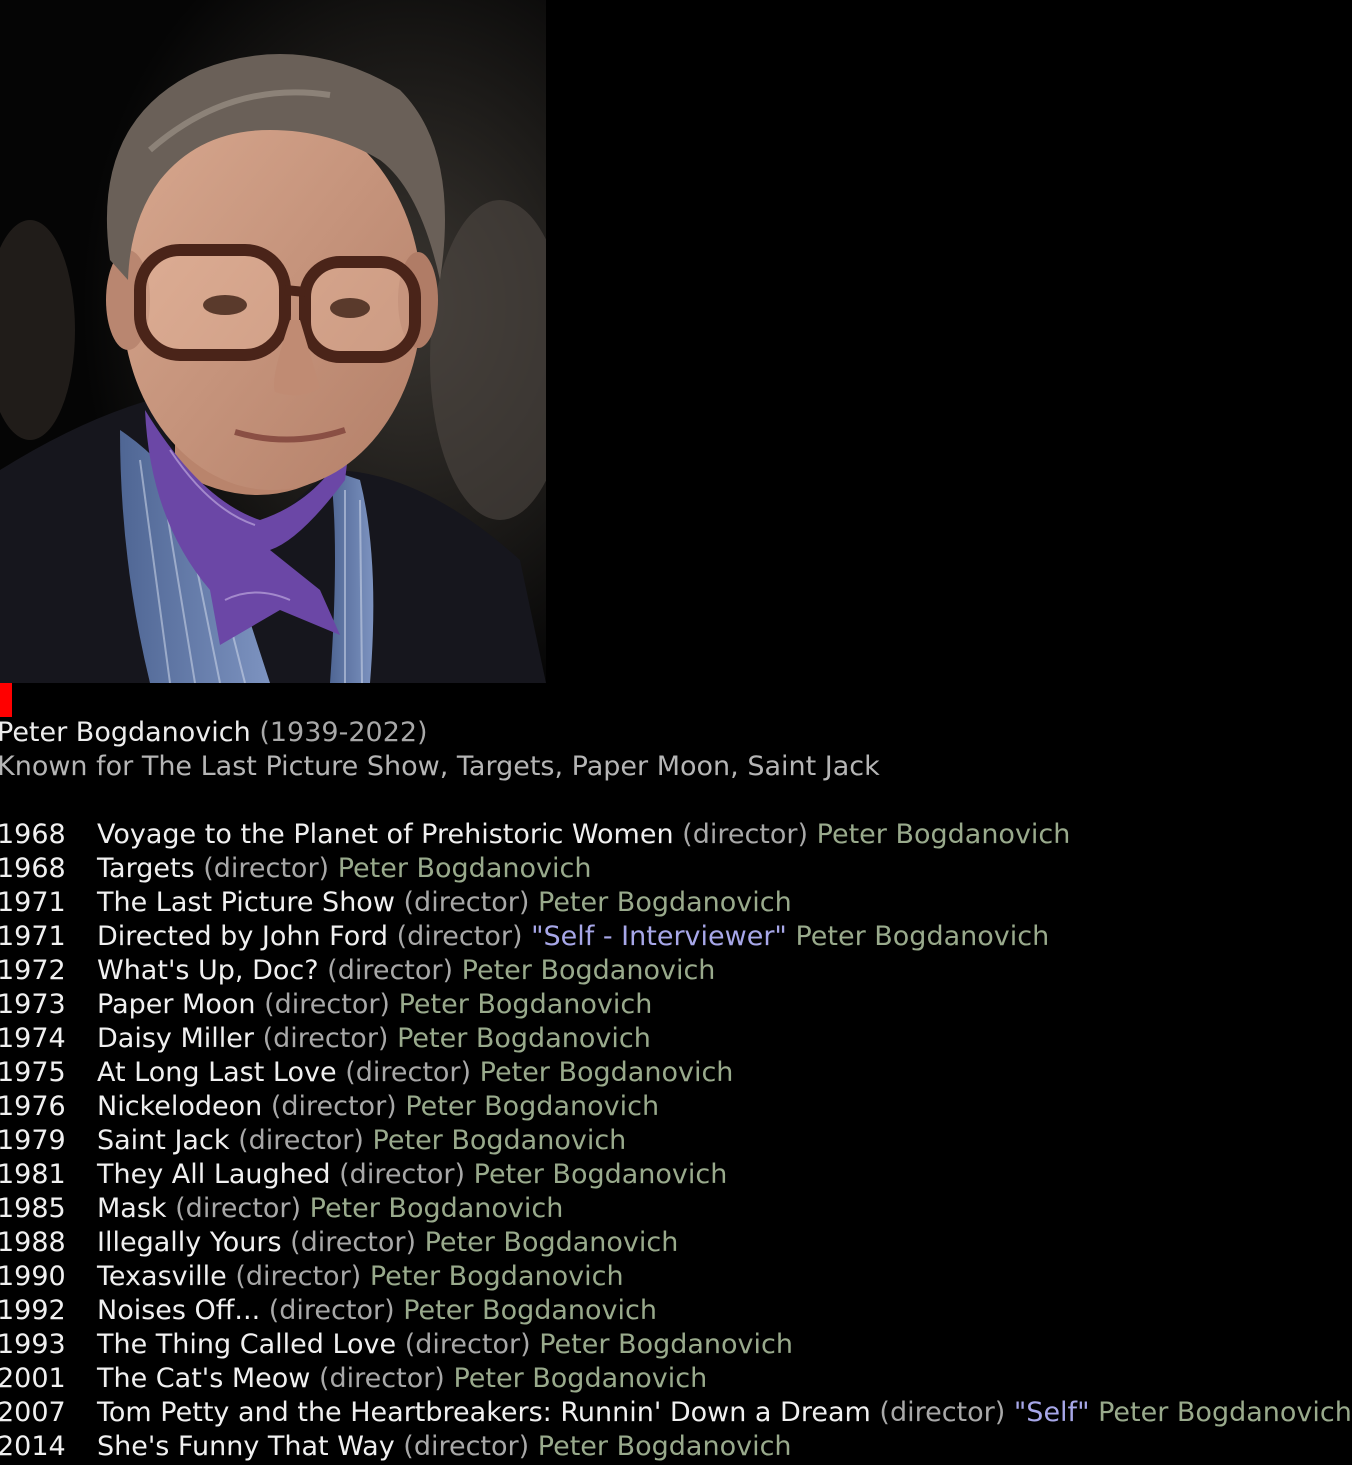 The width and height of the screenshot is (1352, 1465). Describe the element at coordinates (659, 936) in the screenshot. I see `film-character: "Self - Interviewer"` at that location.